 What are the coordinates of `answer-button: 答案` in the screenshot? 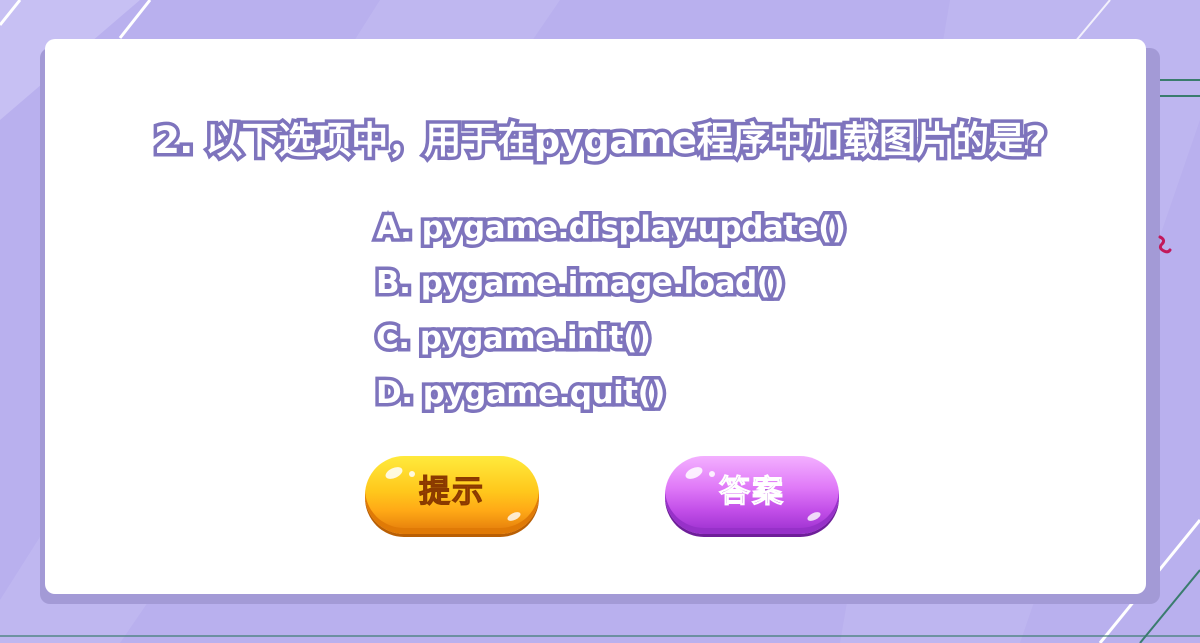 It's located at (752, 495).